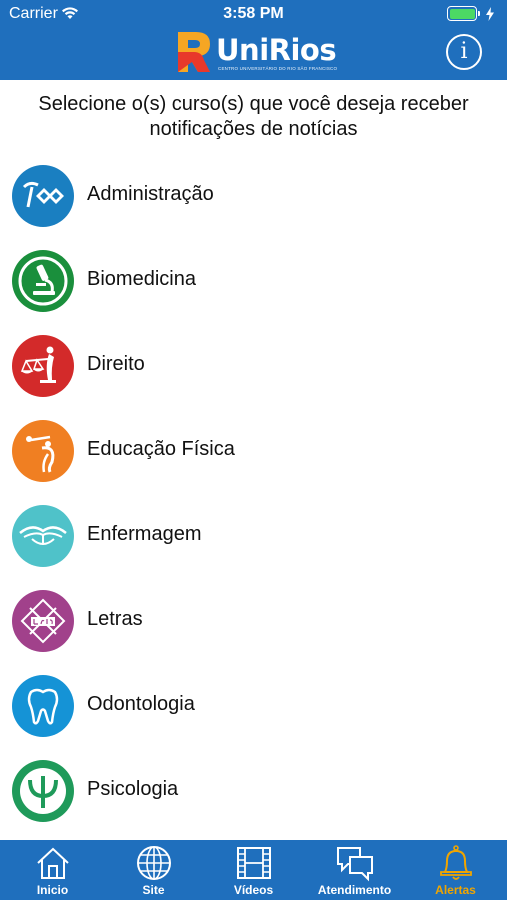  I want to click on tab-label: Inicio, so click(52, 890).